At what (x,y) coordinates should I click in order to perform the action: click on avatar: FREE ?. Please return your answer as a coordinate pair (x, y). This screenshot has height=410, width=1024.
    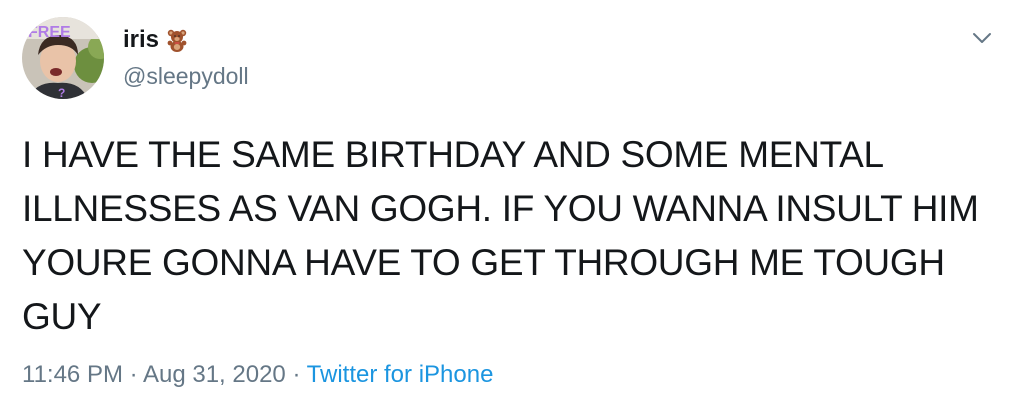
    Looking at the image, I should click on (63, 58).